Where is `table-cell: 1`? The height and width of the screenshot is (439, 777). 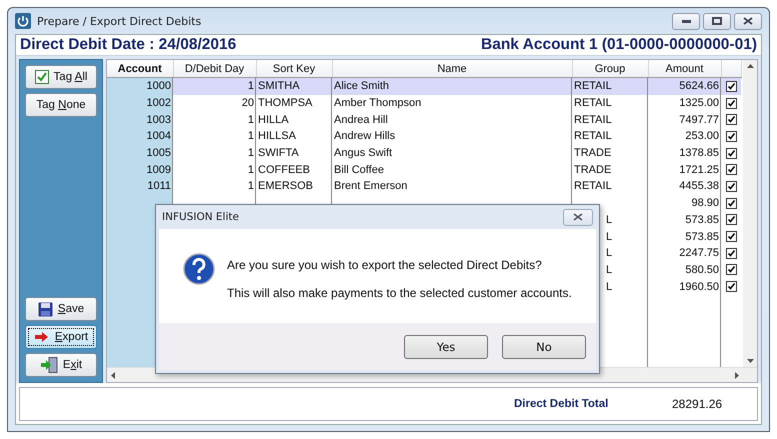
table-cell: 1 is located at coordinates (214, 86).